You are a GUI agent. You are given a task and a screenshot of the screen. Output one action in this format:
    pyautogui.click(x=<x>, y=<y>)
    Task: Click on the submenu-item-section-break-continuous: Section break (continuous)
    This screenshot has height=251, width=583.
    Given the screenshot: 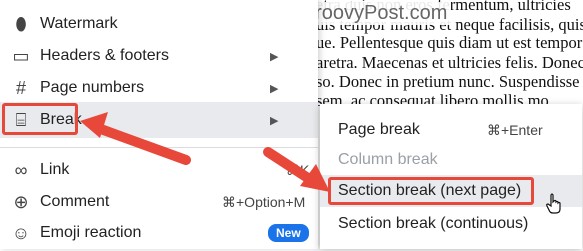 What is the action you would take?
    pyautogui.click(x=451, y=224)
    